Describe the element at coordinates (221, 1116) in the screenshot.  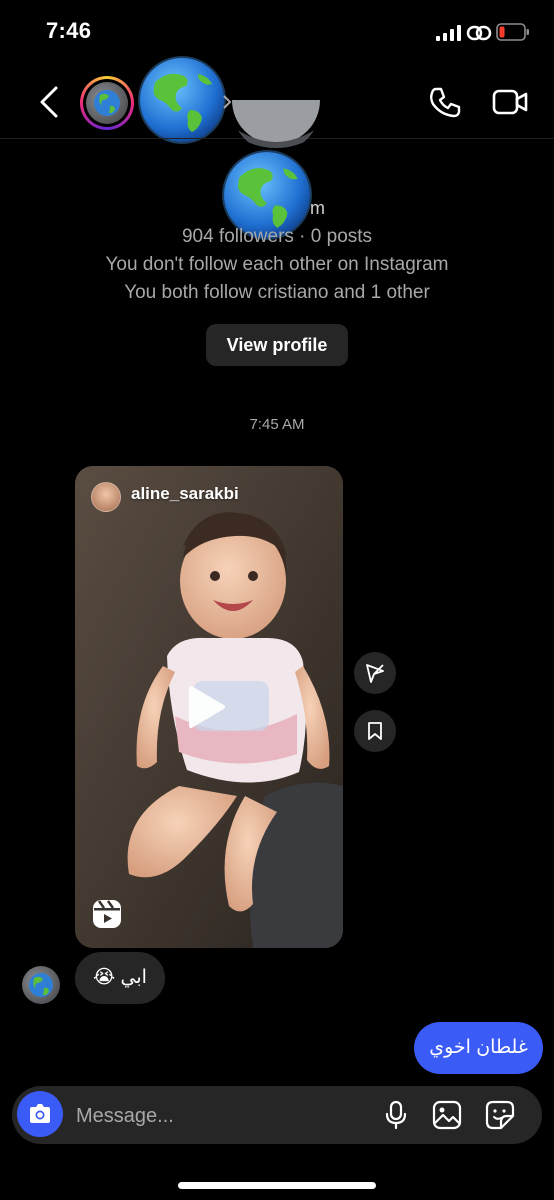
I see `message-input` at that location.